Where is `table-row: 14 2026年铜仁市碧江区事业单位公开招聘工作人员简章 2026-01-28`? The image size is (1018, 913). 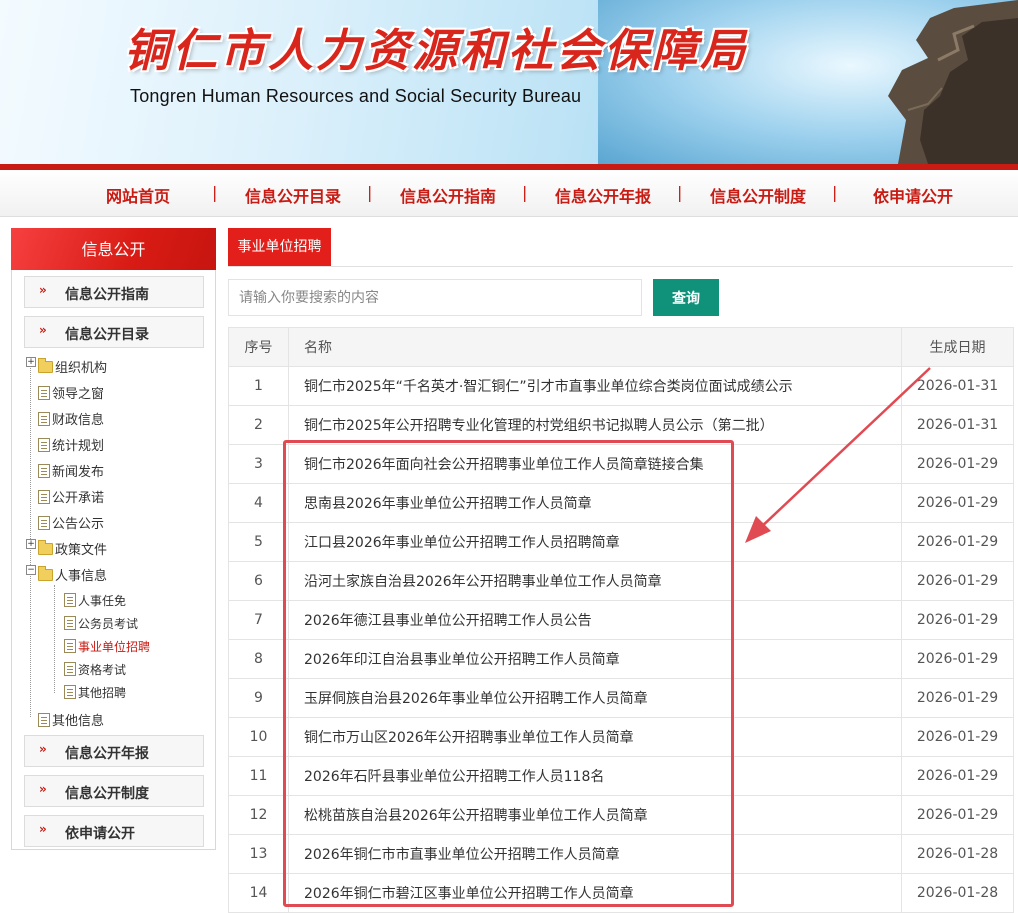 table-row: 14 2026年铜仁市碧江区事业单位公开招聘工作人员简章 2026-01-28 is located at coordinates (621, 893).